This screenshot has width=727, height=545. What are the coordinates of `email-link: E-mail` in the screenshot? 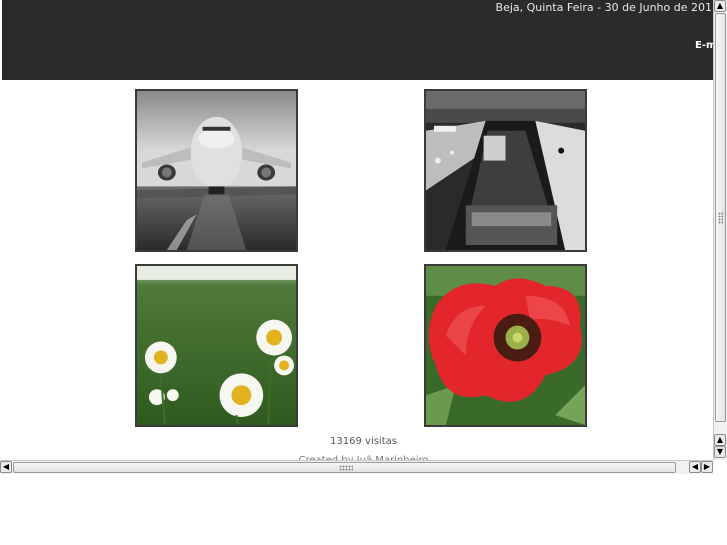 It's located at (704, 45).